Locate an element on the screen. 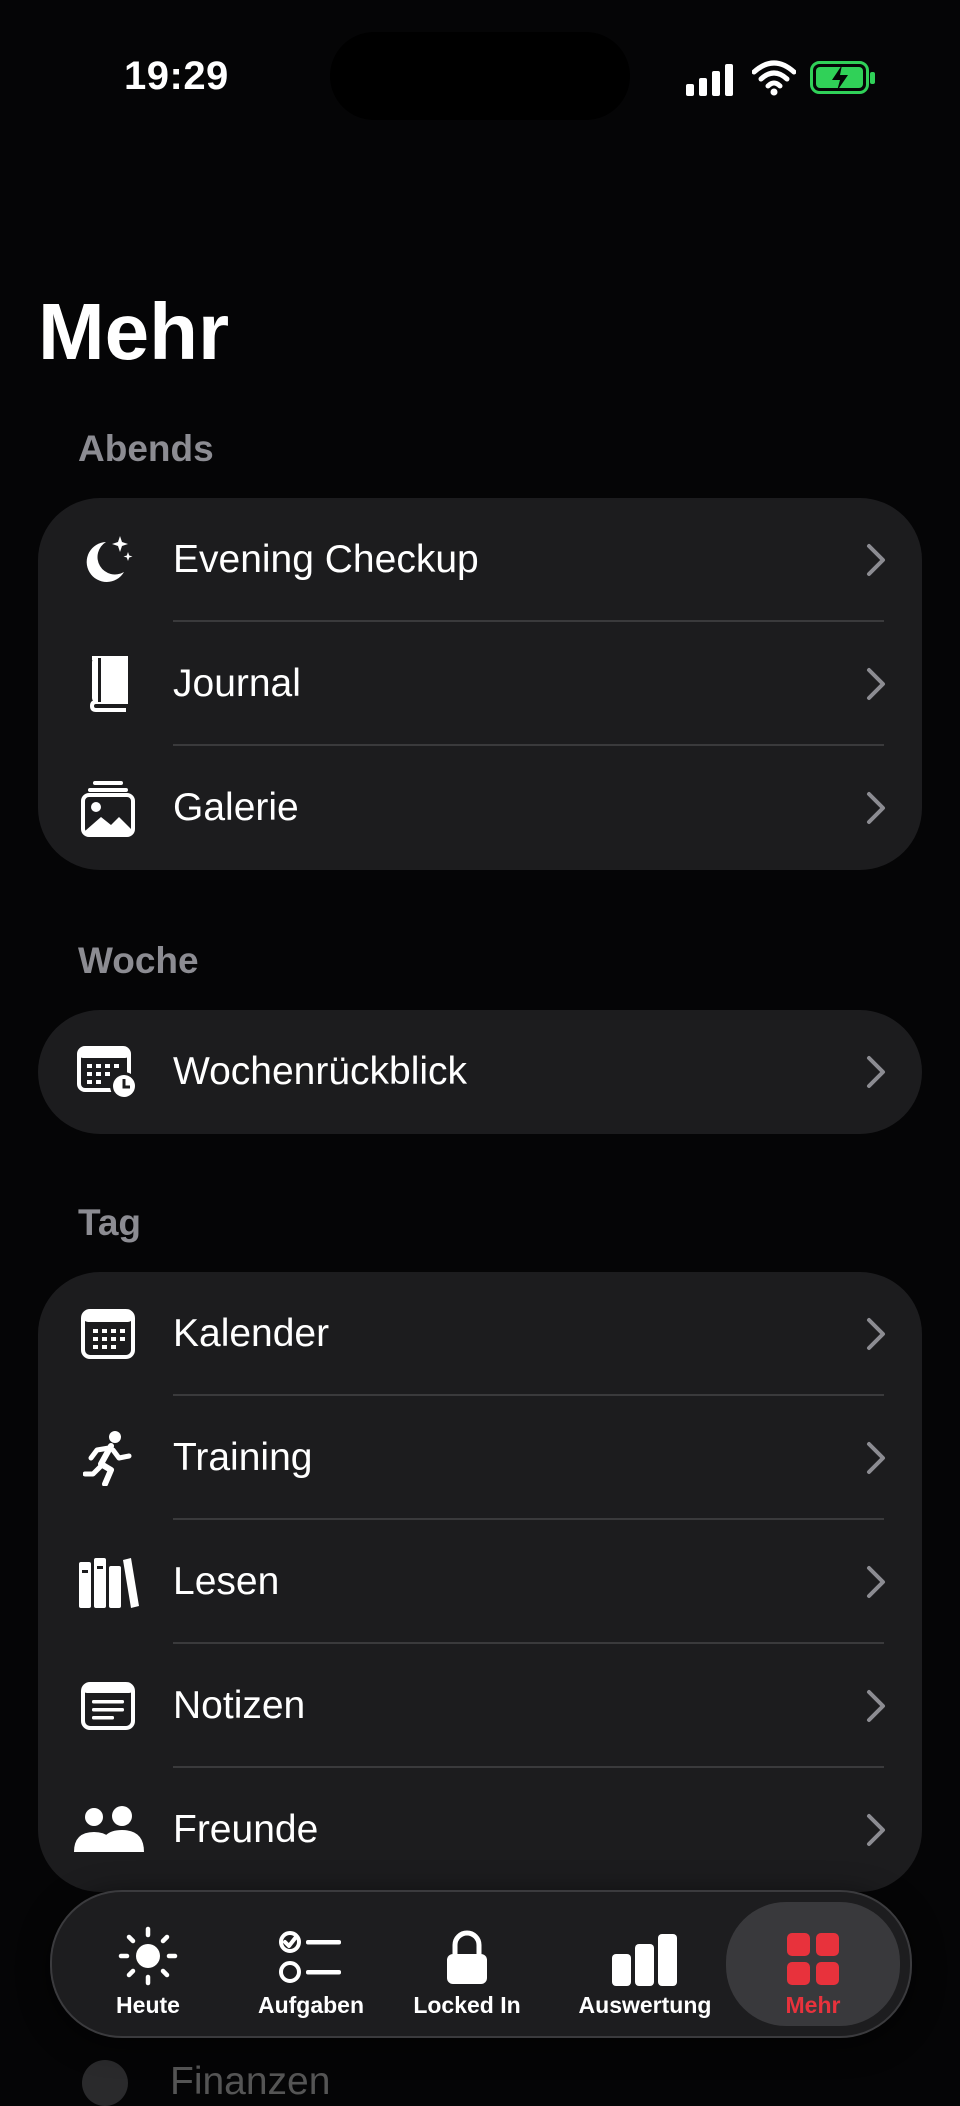 The height and width of the screenshot is (2106, 960). menu-row-label: Notizen is located at coordinates (239, 1705).